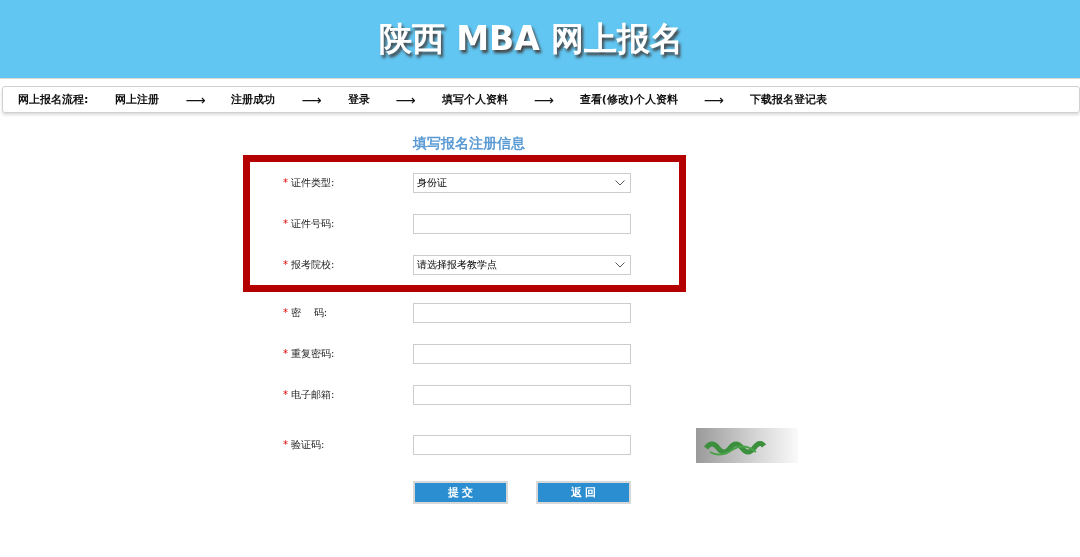  Describe the element at coordinates (308, 444) in the screenshot. I see `field-label: 验证码:` at that location.